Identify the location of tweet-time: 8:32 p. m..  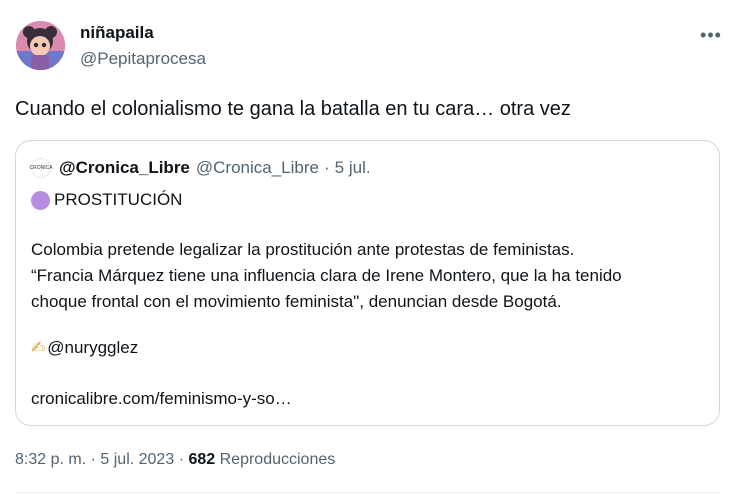
(50, 459).